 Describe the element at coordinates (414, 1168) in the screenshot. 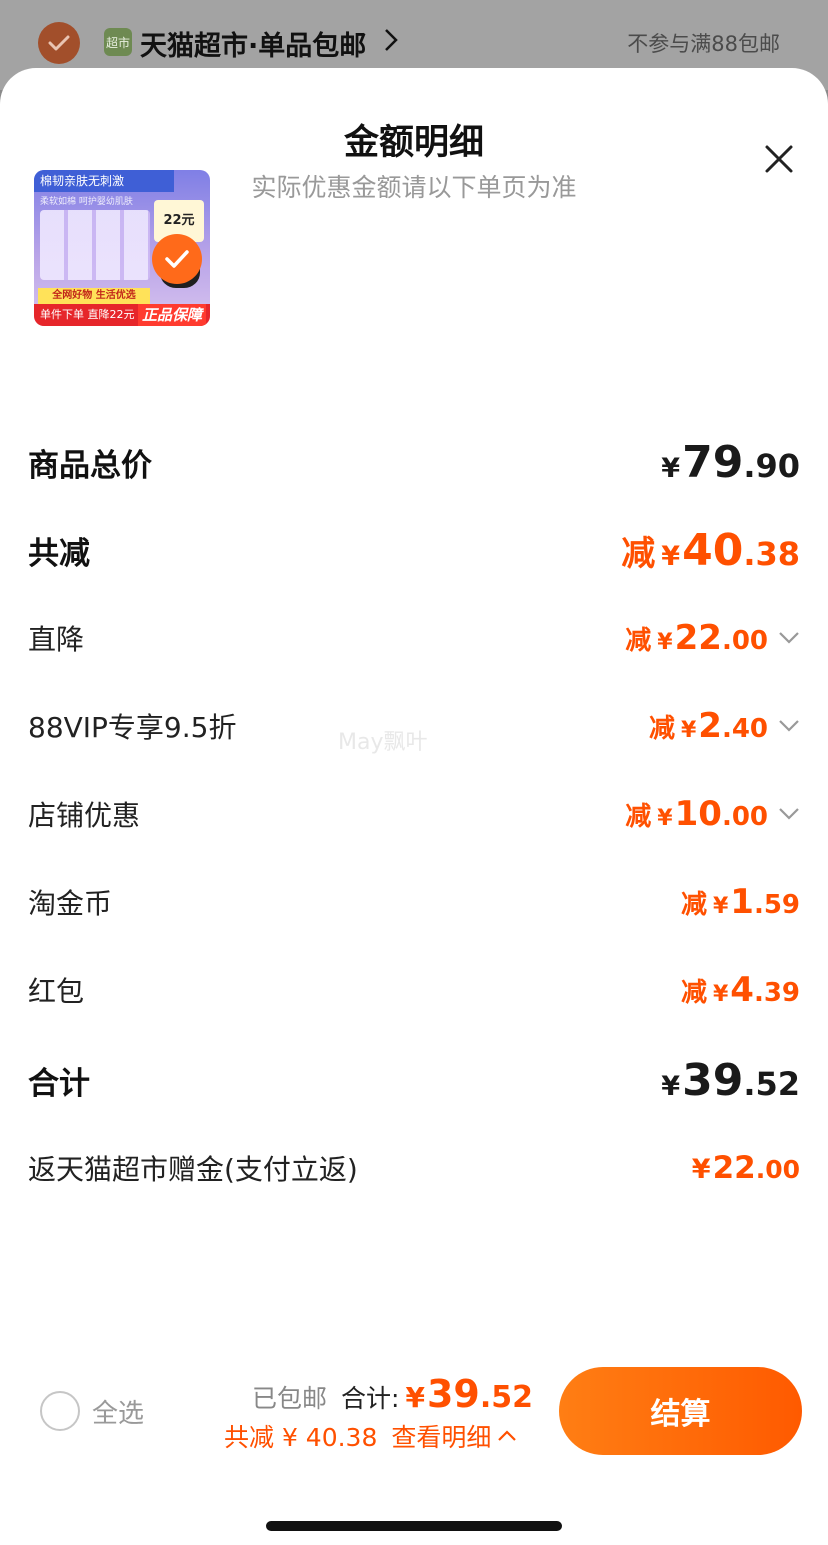

I see `row-cashback: 返天猫超市赠金(支付立返) ¥ 22 .00` at that location.